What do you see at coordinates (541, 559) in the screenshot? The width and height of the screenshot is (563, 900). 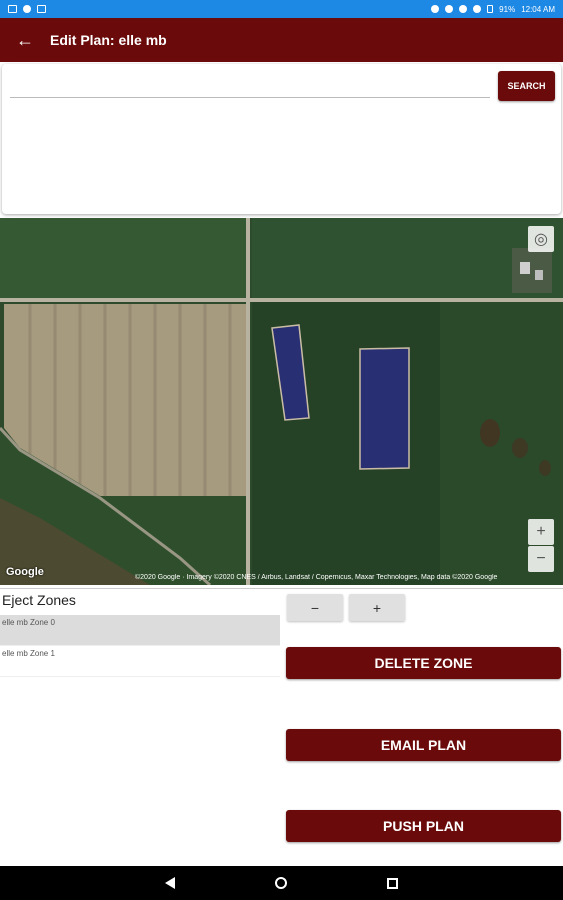 I see `zoom-out-button: −` at bounding box center [541, 559].